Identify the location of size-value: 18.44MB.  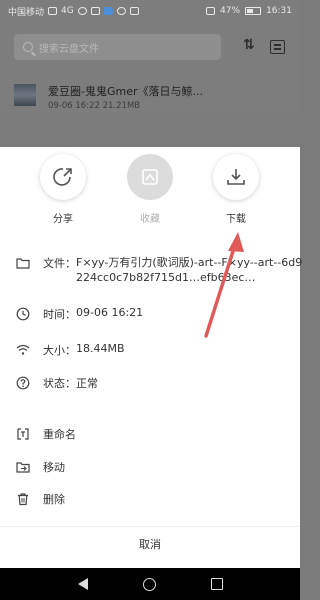
(100, 348).